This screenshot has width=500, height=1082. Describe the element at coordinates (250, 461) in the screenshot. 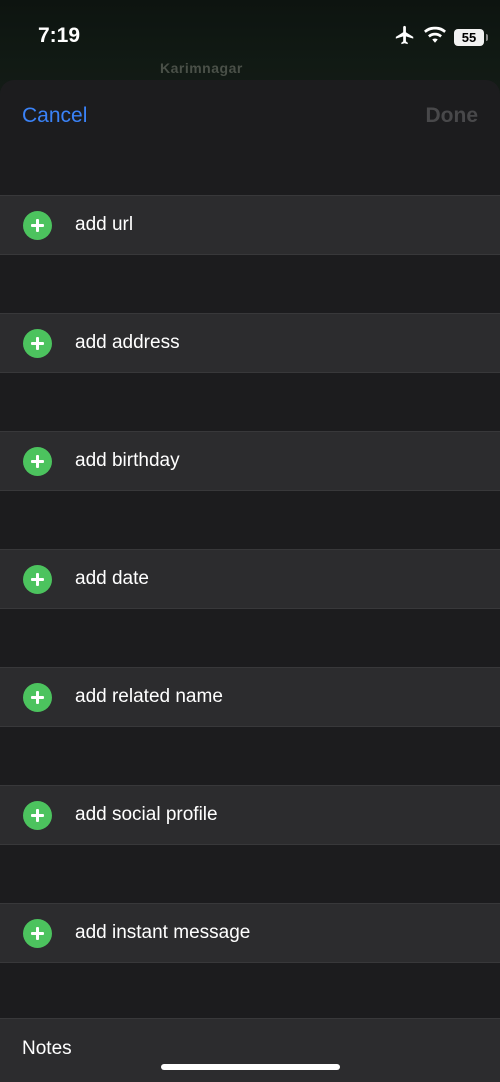

I see `add-birthday-row: add birthday` at that location.